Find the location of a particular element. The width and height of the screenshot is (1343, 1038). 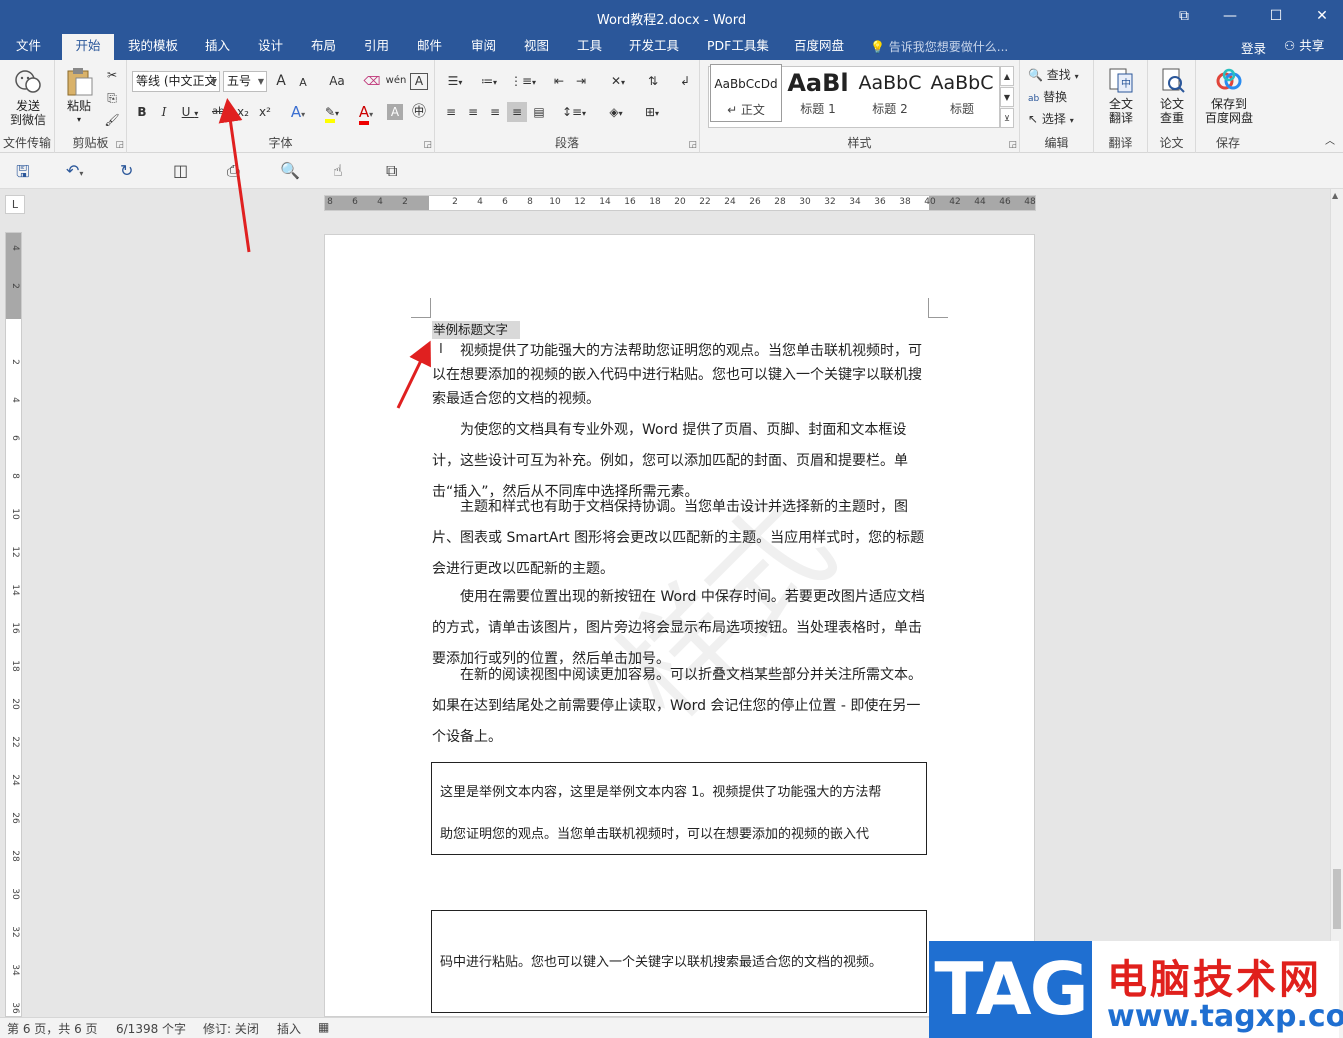

shrink-font-button: A is located at coordinates (303, 83).